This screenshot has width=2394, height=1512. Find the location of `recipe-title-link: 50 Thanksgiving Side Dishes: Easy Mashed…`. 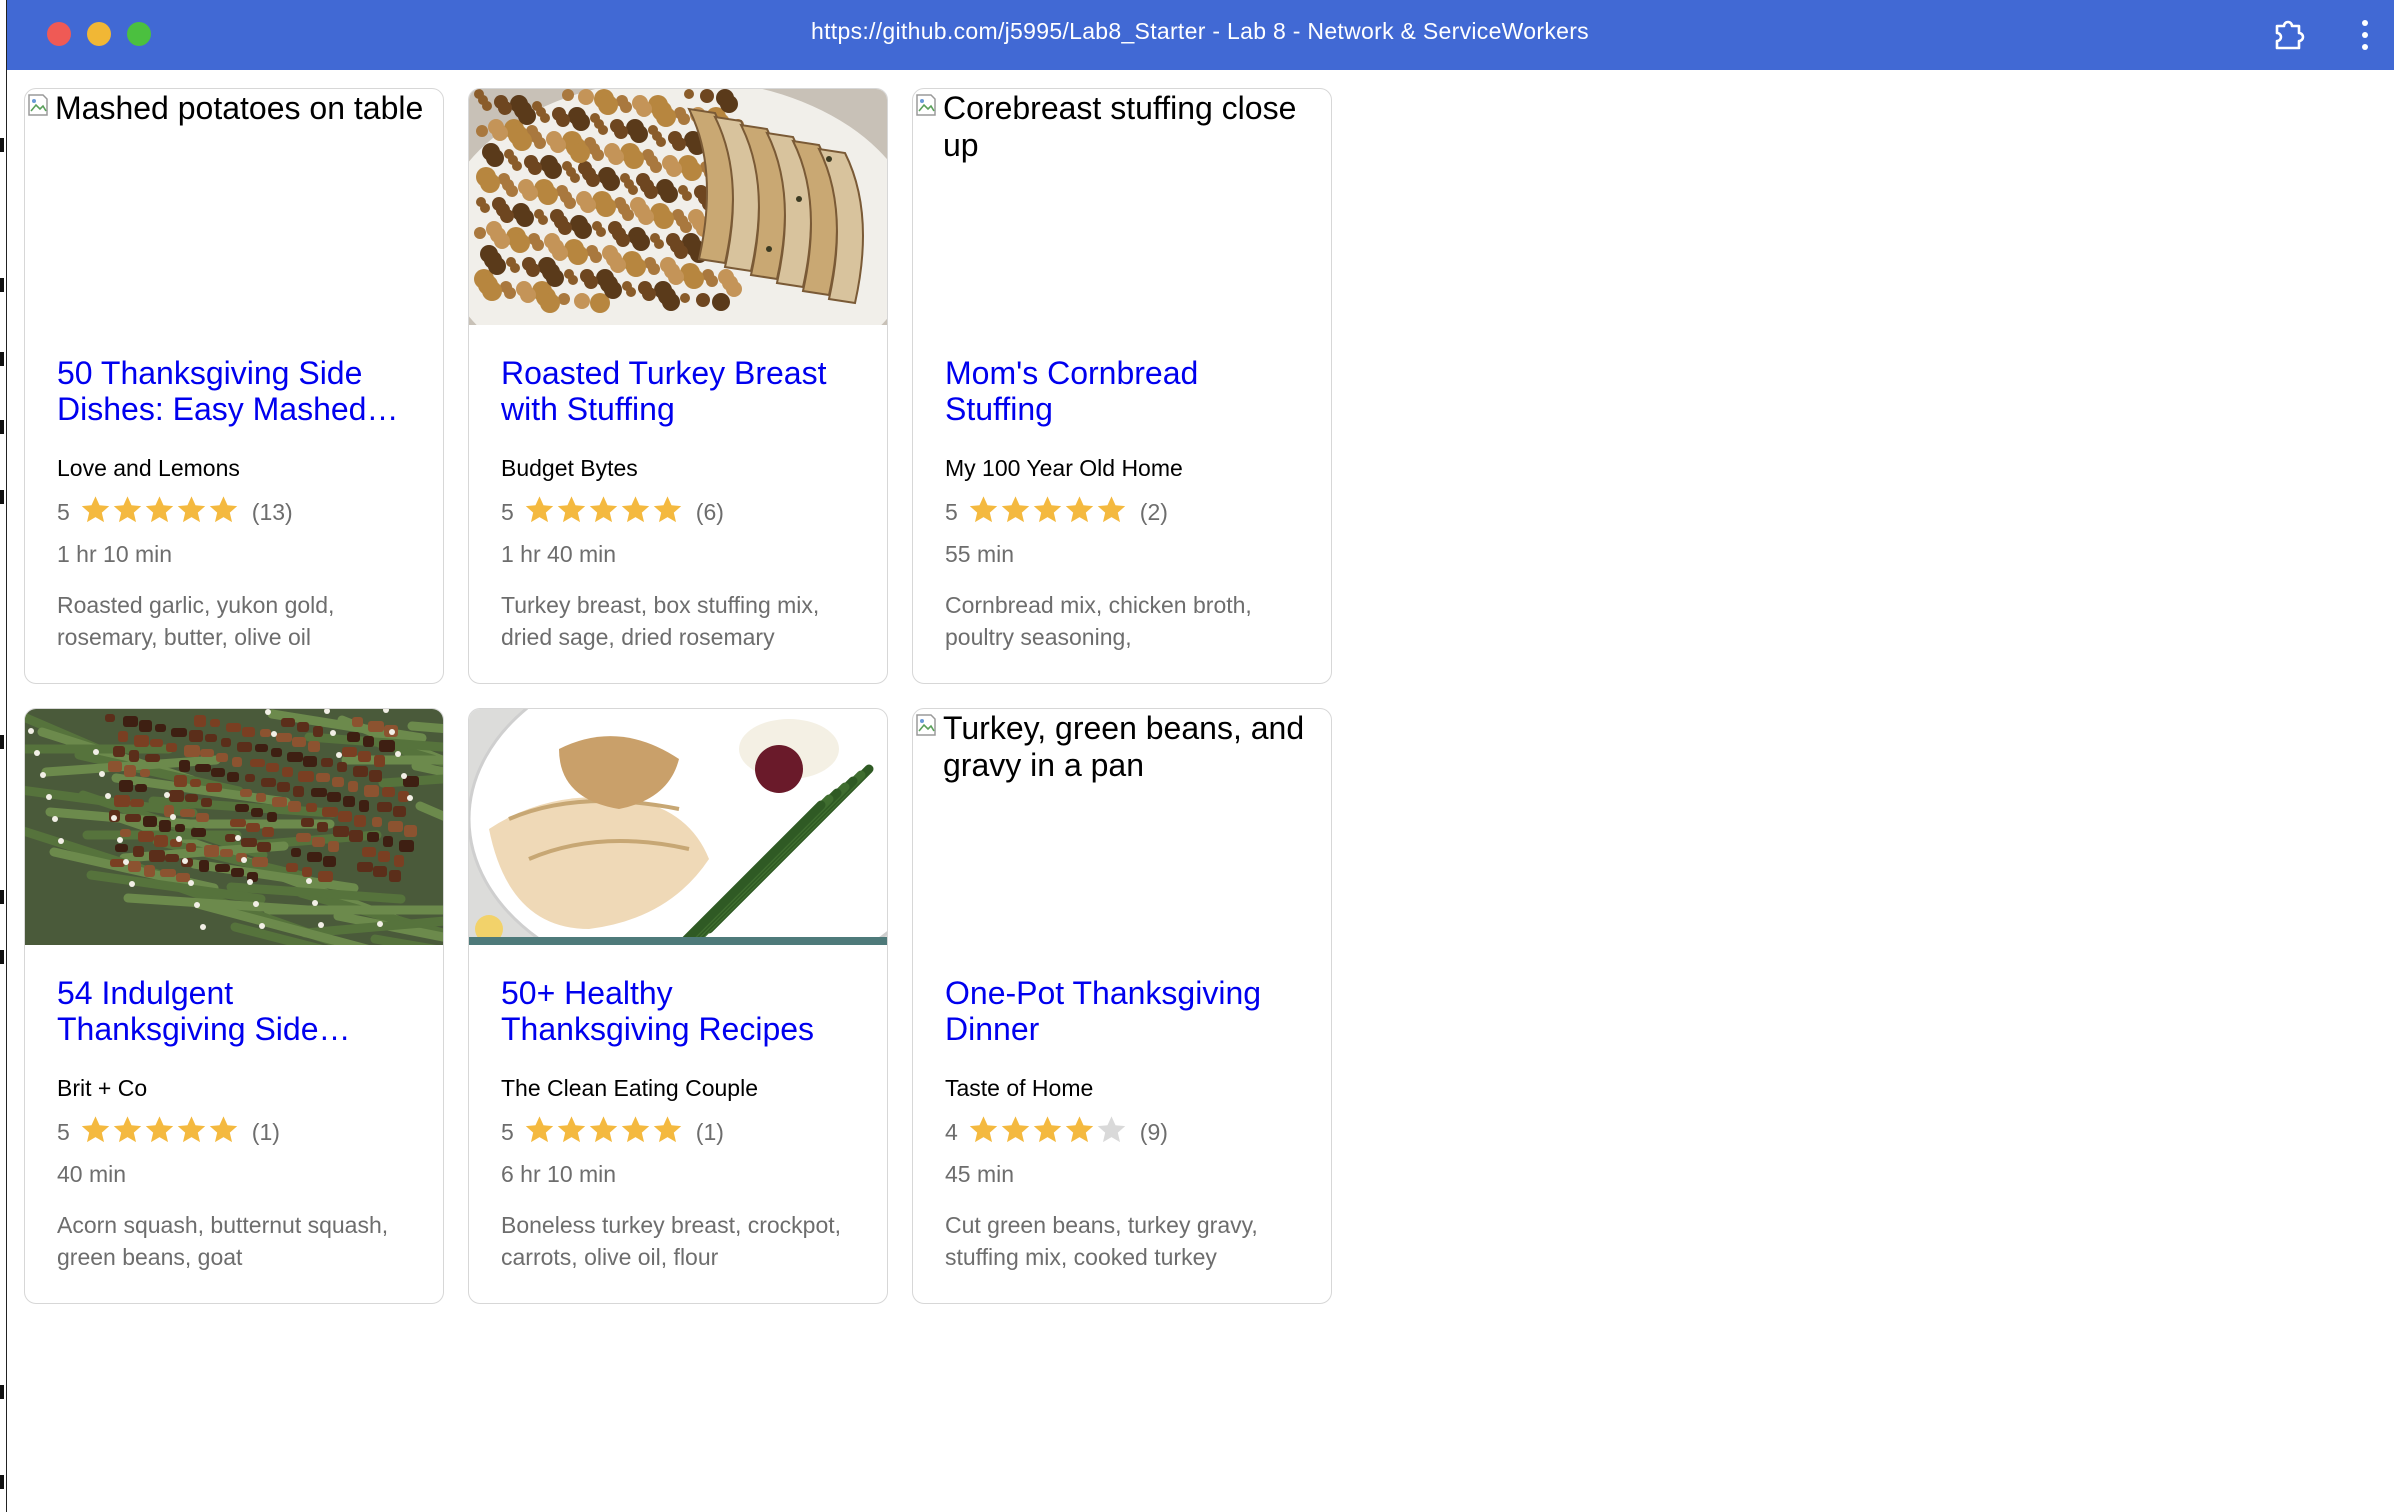

recipe-title-link: 50 Thanksgiving Side Dishes: Easy Mashed… is located at coordinates (237, 391).